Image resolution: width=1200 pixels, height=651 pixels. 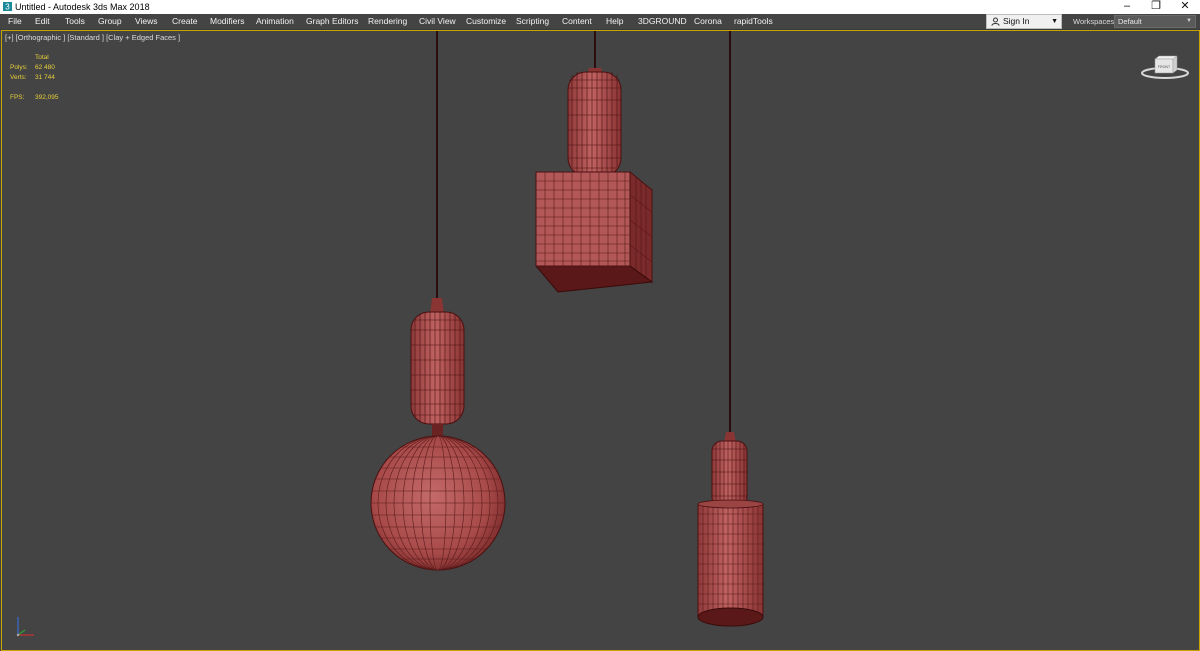 I want to click on close-button: ✕, so click(x=1185, y=7).